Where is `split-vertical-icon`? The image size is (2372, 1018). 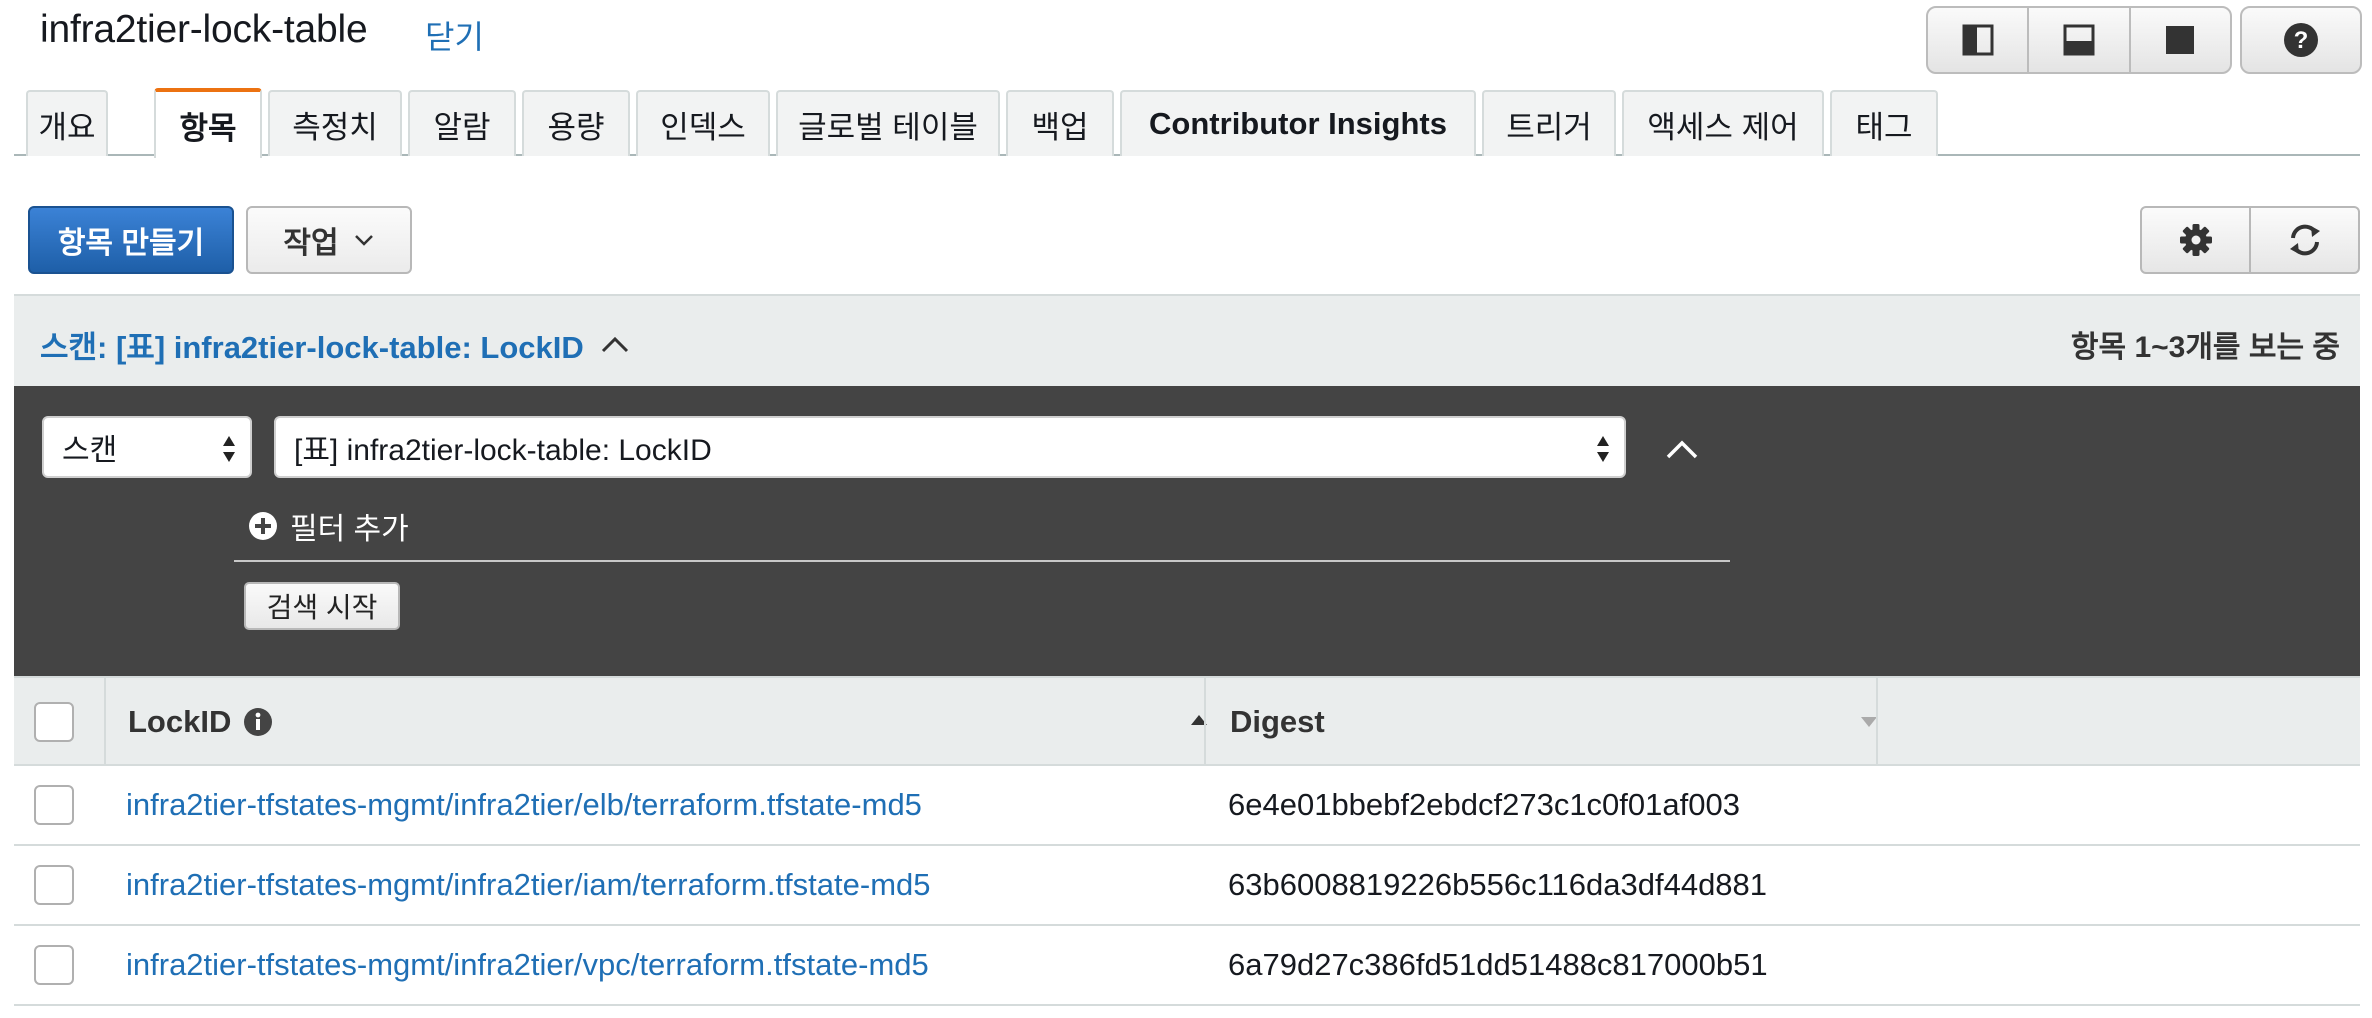 split-vertical-icon is located at coordinates (1978, 40).